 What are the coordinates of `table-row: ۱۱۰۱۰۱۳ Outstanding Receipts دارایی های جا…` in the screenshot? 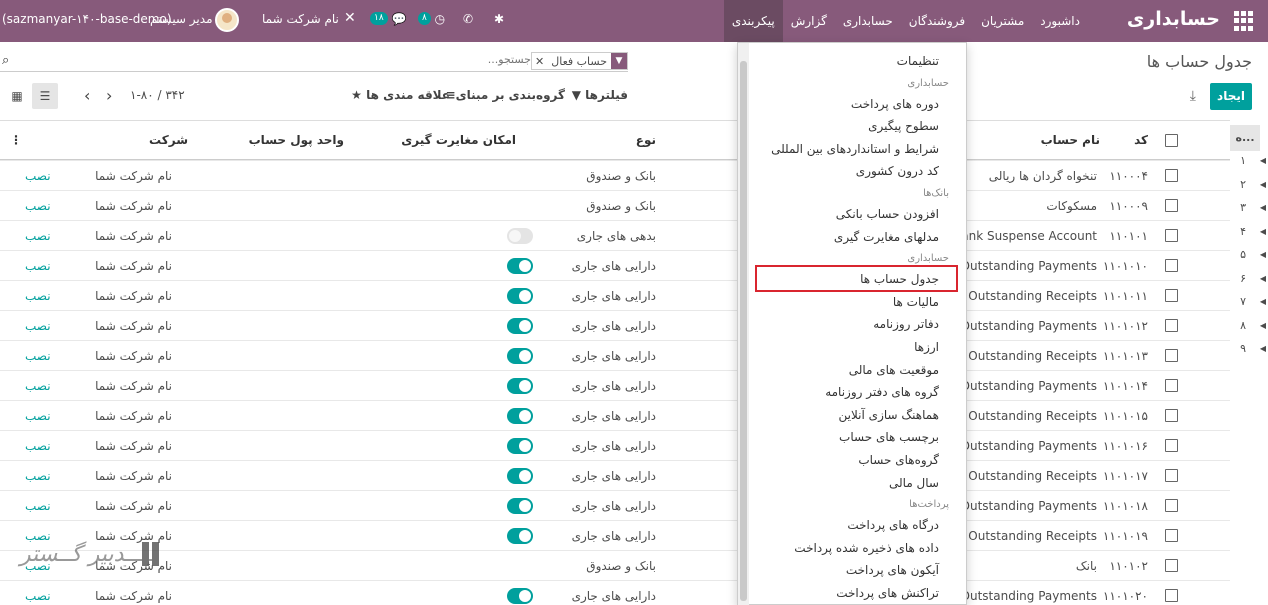 It's located at (615, 355).